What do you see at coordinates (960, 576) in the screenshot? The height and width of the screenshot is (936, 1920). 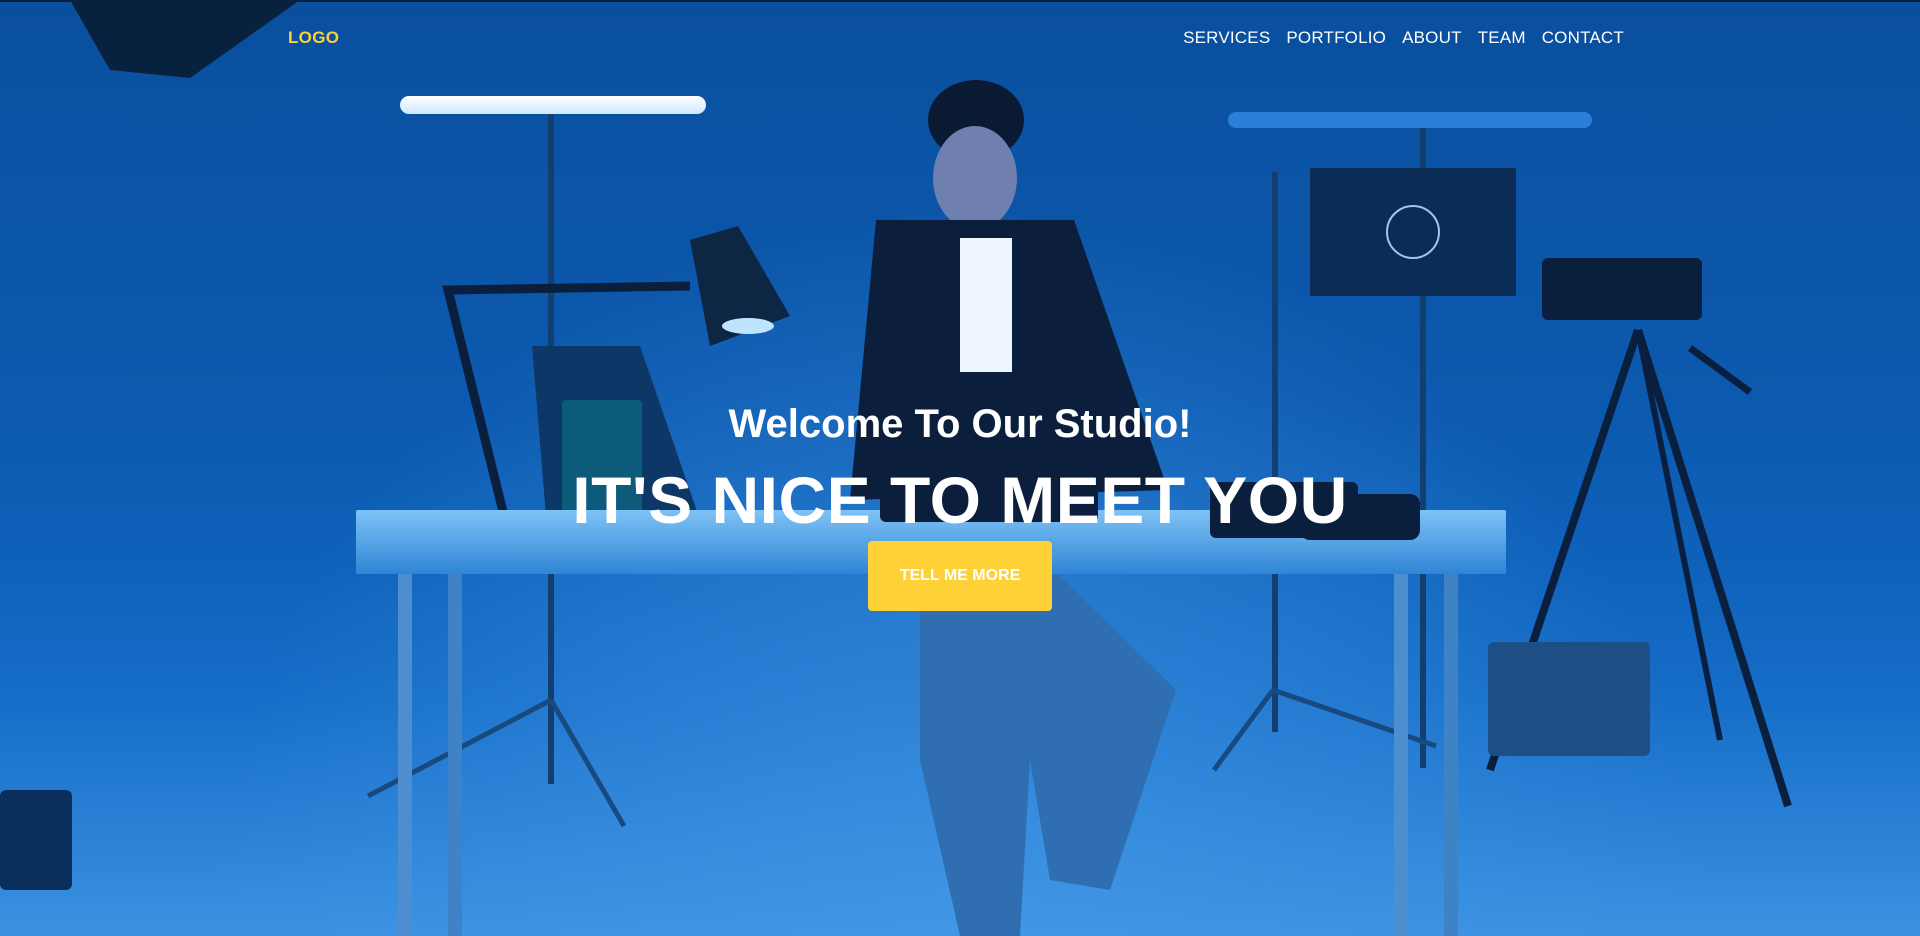 I see `tell-me-more-button: TELL ME MORE` at bounding box center [960, 576].